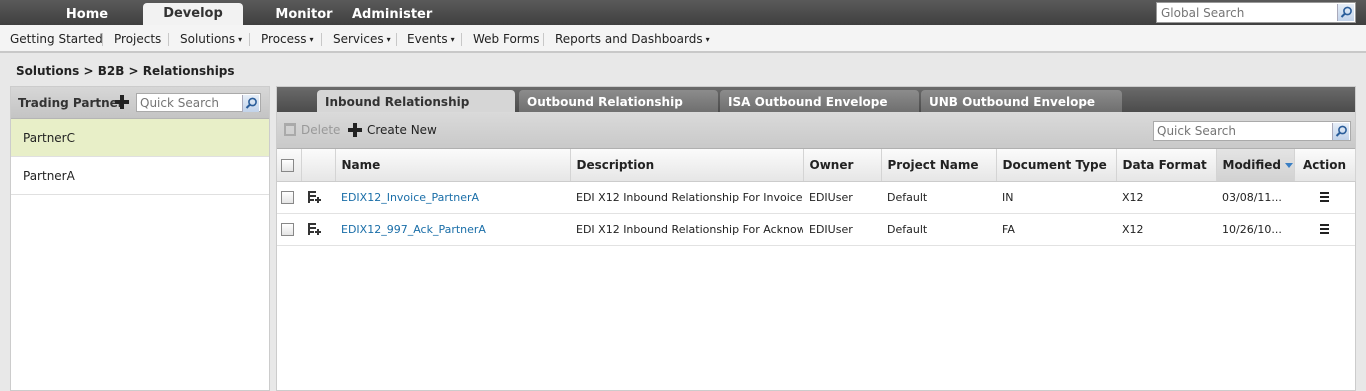 The width and height of the screenshot is (1366, 391). I want to click on column-header-modified: Modified, so click(1255, 165).